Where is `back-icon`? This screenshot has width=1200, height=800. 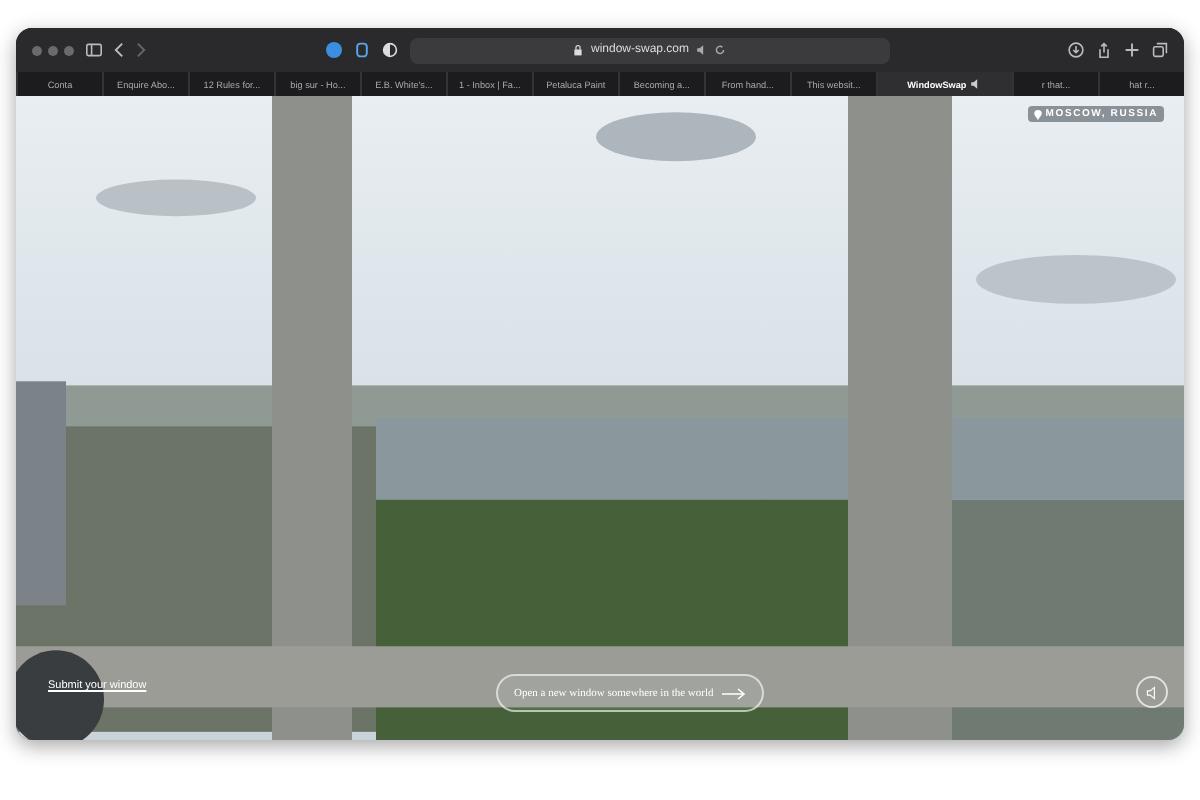
back-icon is located at coordinates (119, 50).